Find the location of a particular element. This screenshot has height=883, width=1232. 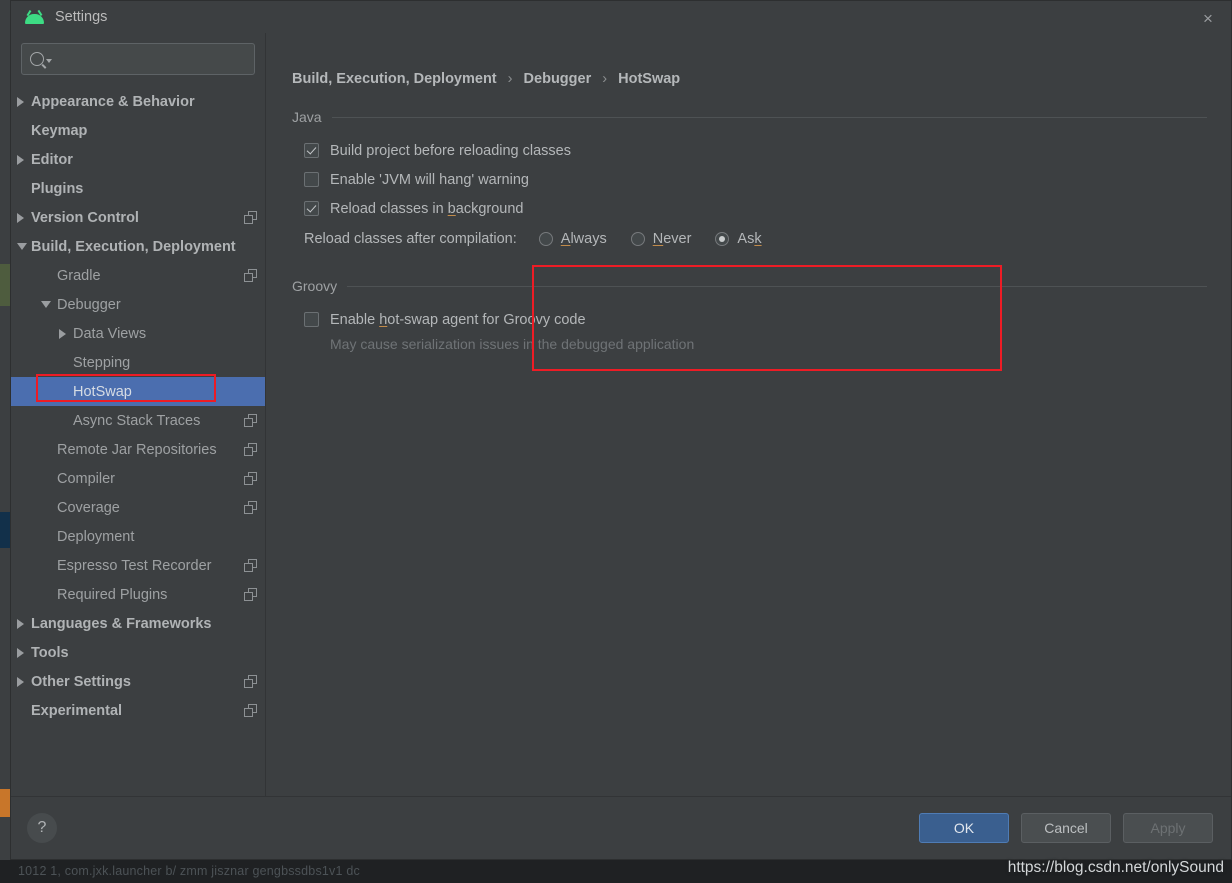

sidebar-item-languages-frameworks: Languages & Frameworks is located at coordinates (138, 623).